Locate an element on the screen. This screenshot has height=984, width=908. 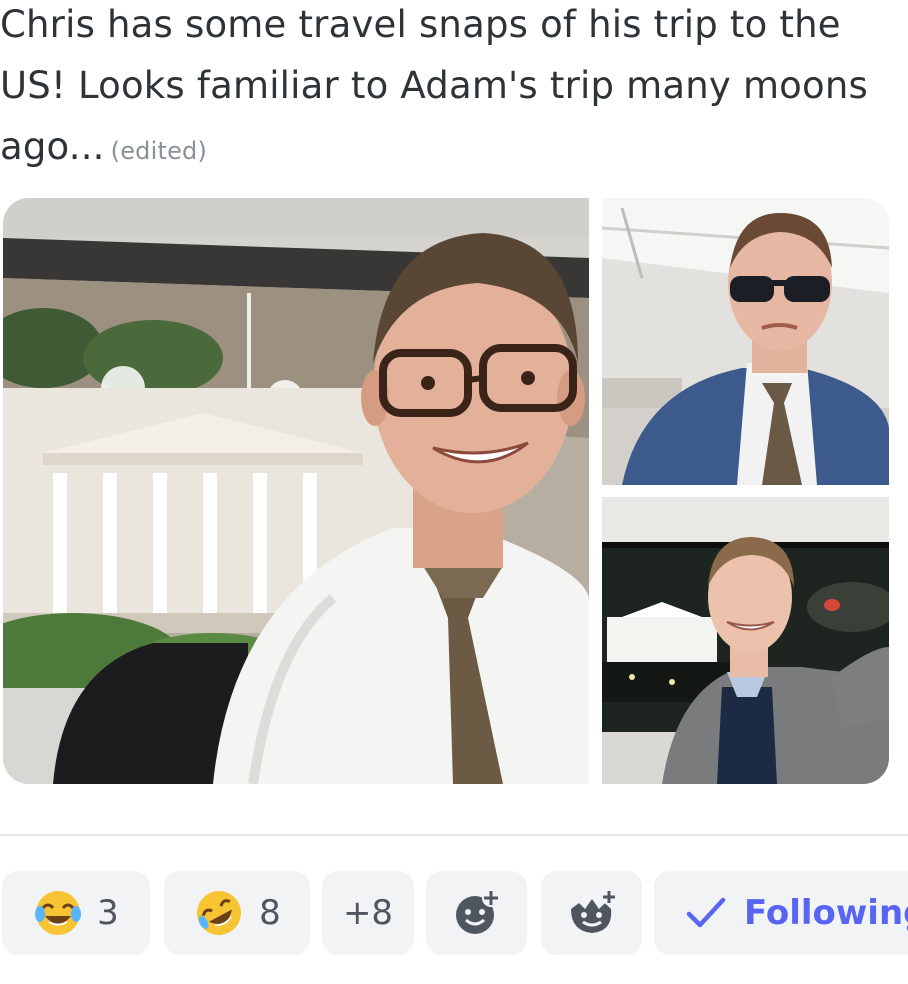
following-button: Following is located at coordinates (781, 913).